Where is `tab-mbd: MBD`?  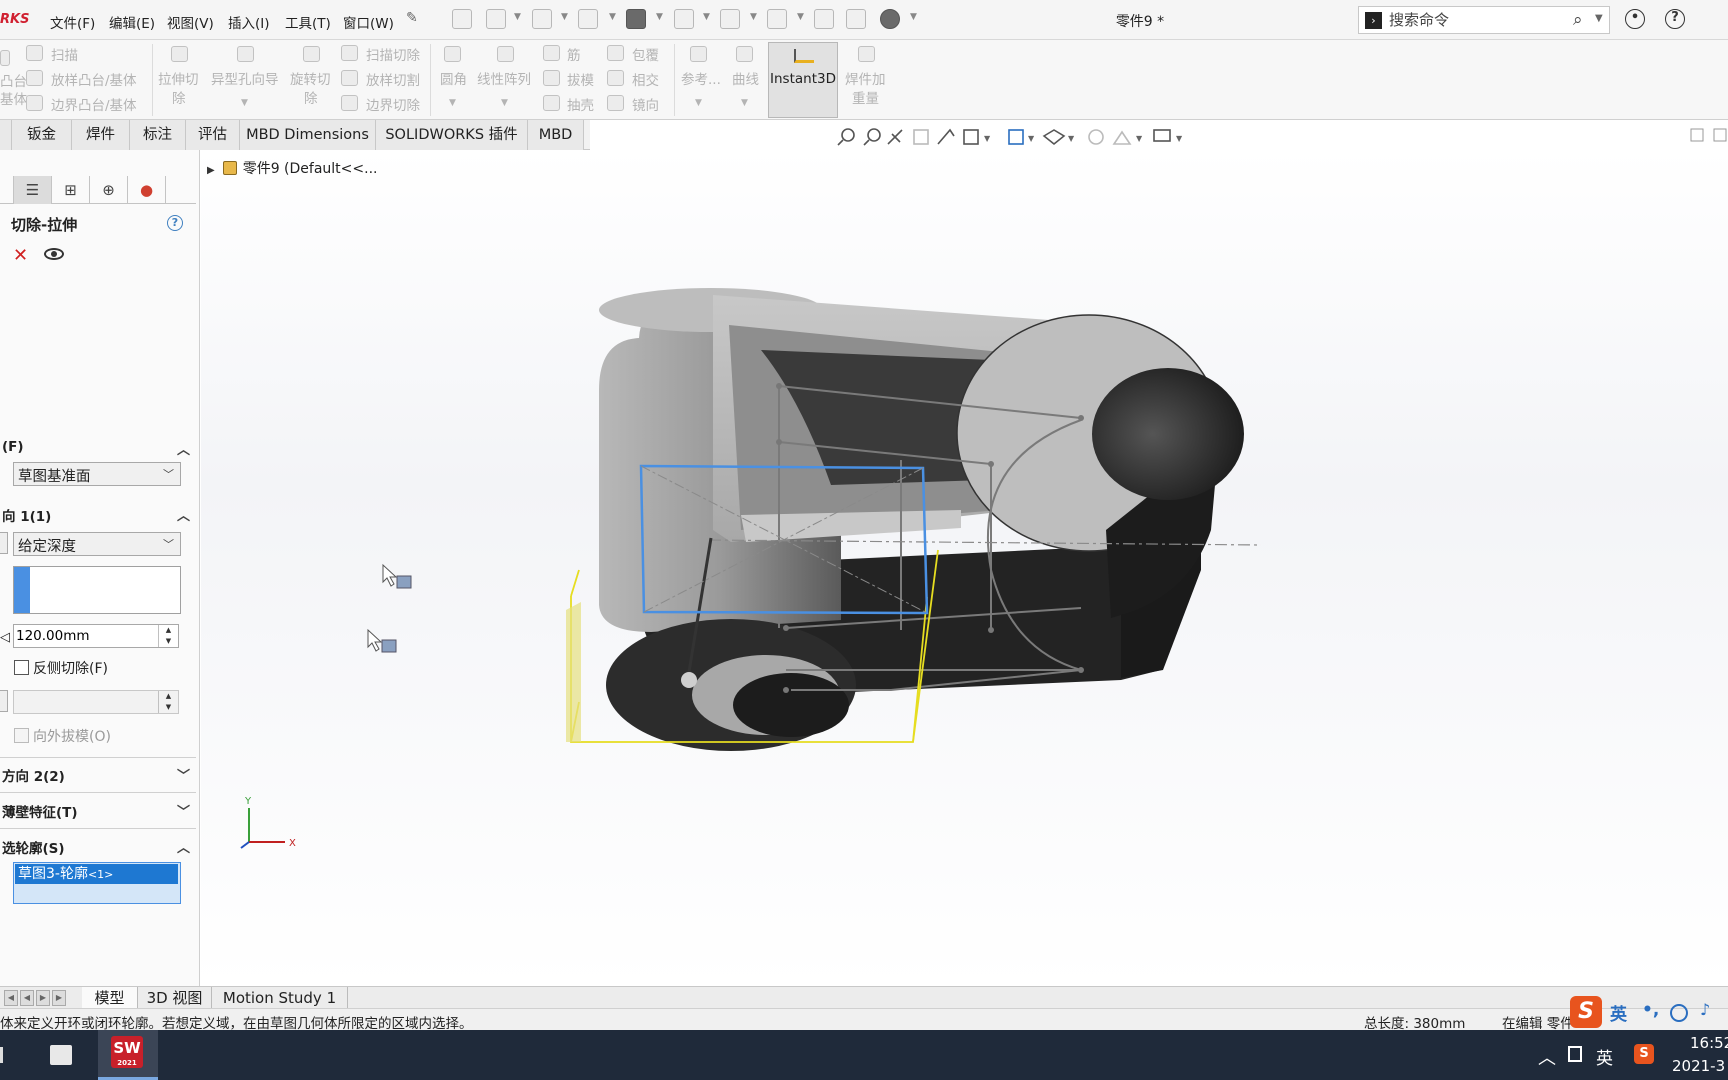
tab-mbd: MBD is located at coordinates (556, 135).